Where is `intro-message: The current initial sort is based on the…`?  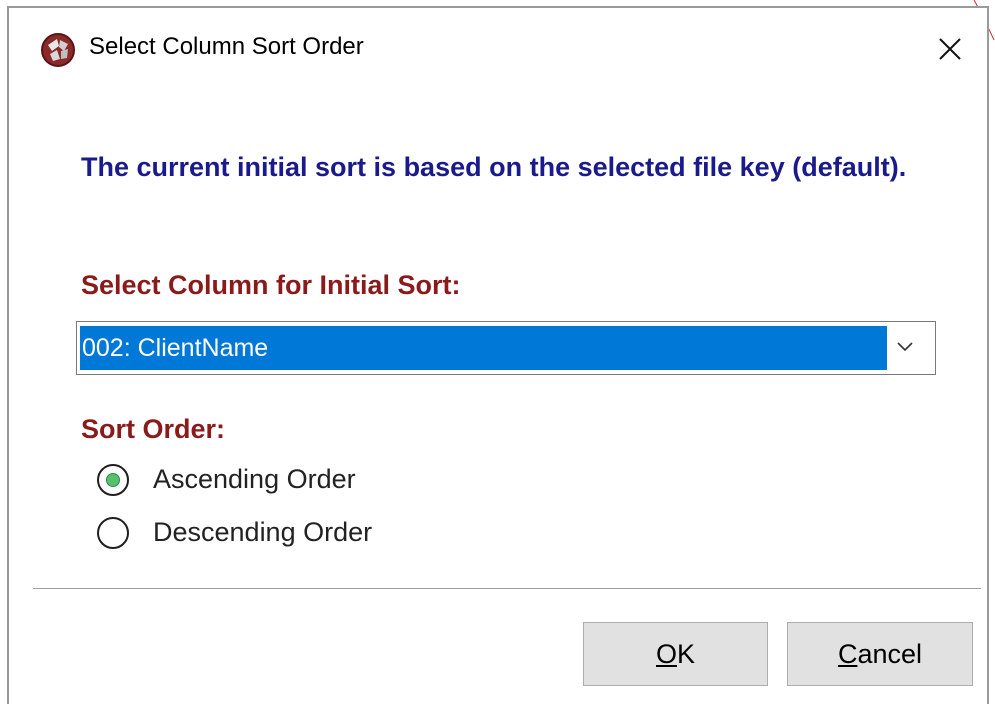
intro-message: The current initial sort is based on the… is located at coordinates (494, 167).